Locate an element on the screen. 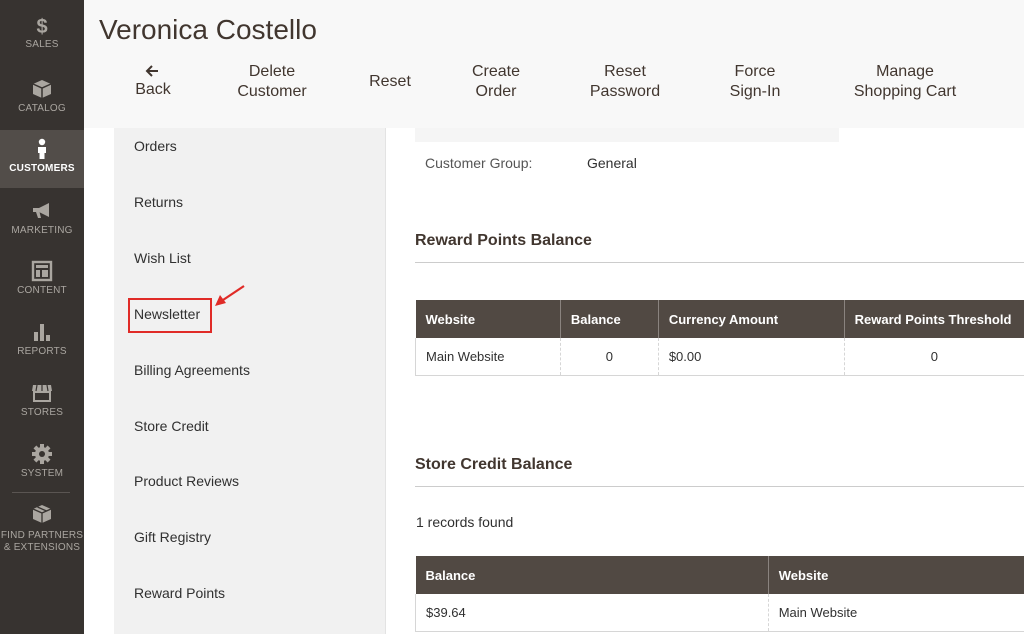 This screenshot has width=1024, height=634. back-button: Back is located at coordinates (153, 81).